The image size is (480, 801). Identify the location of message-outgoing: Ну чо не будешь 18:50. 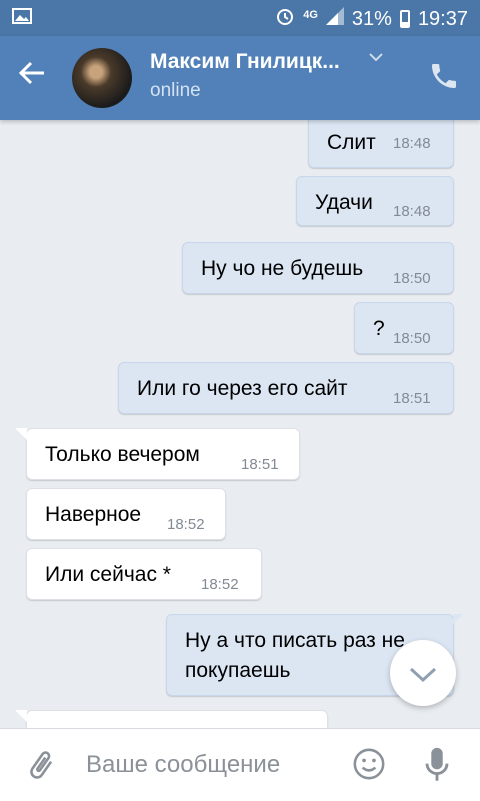
(318, 268).